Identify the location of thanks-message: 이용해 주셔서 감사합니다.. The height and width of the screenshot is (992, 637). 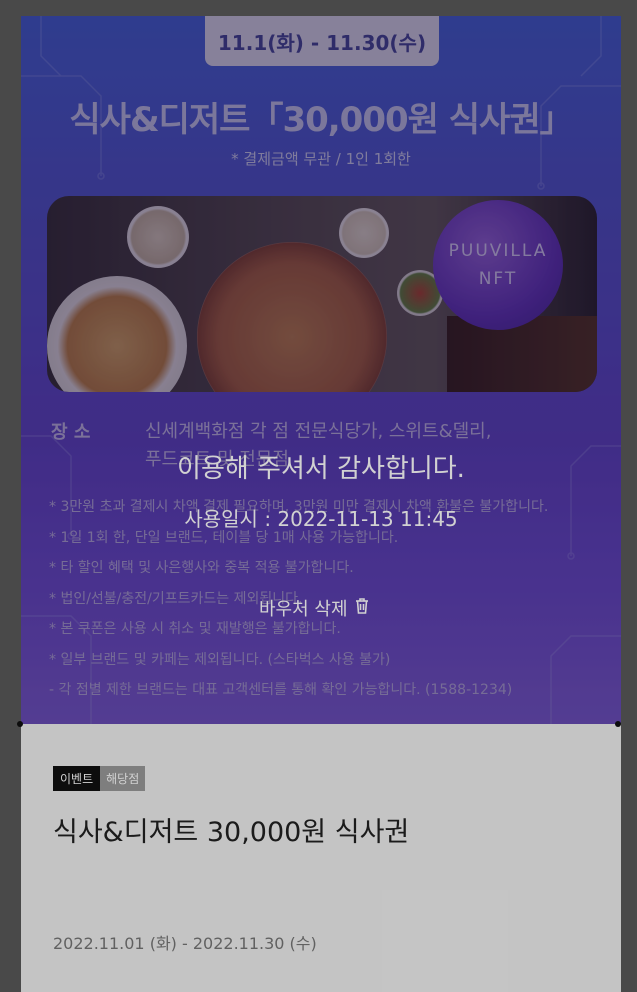
(321, 469).